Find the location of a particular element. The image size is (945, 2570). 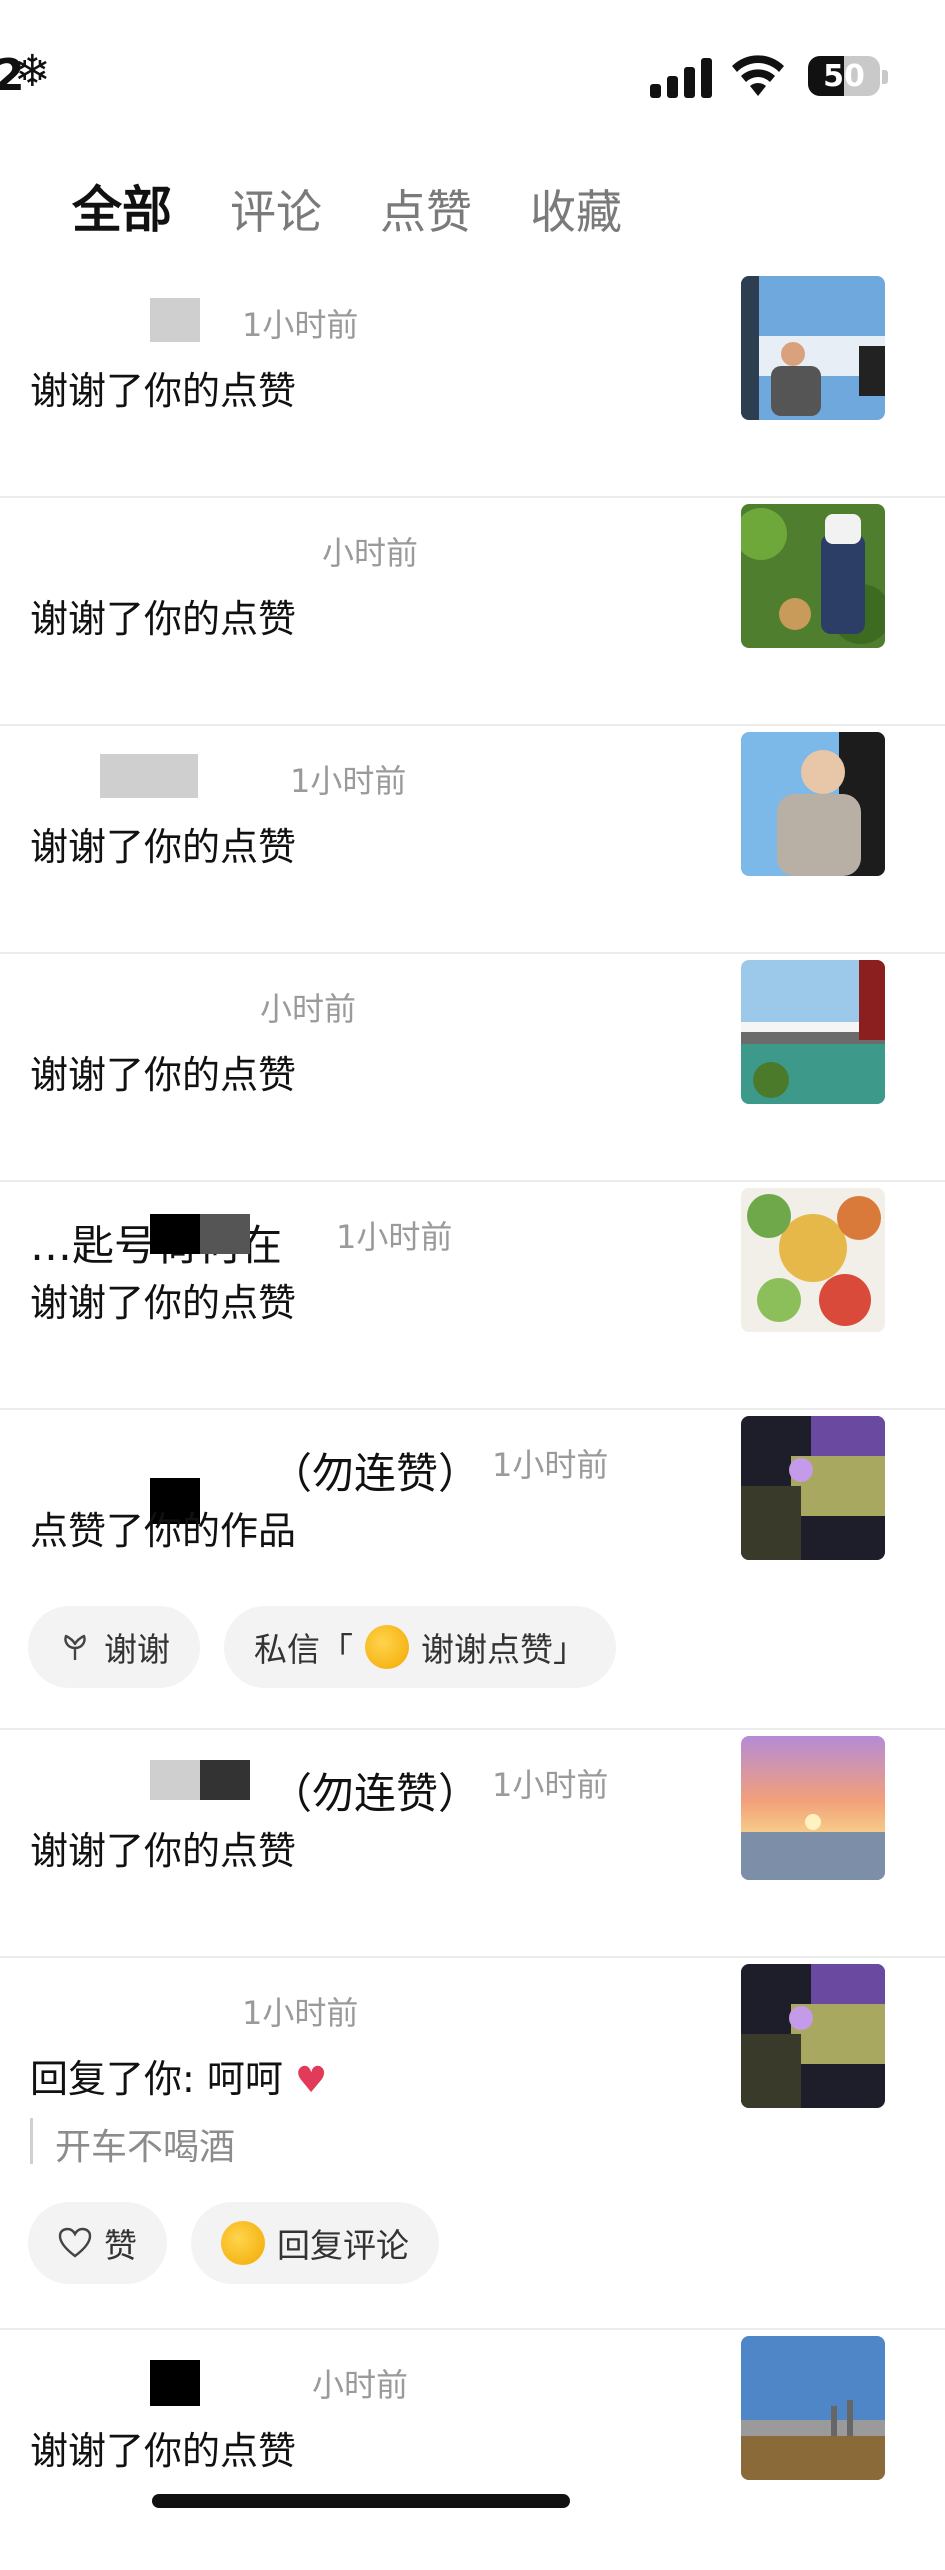

battery-percentage: 50 is located at coordinates (844, 76).